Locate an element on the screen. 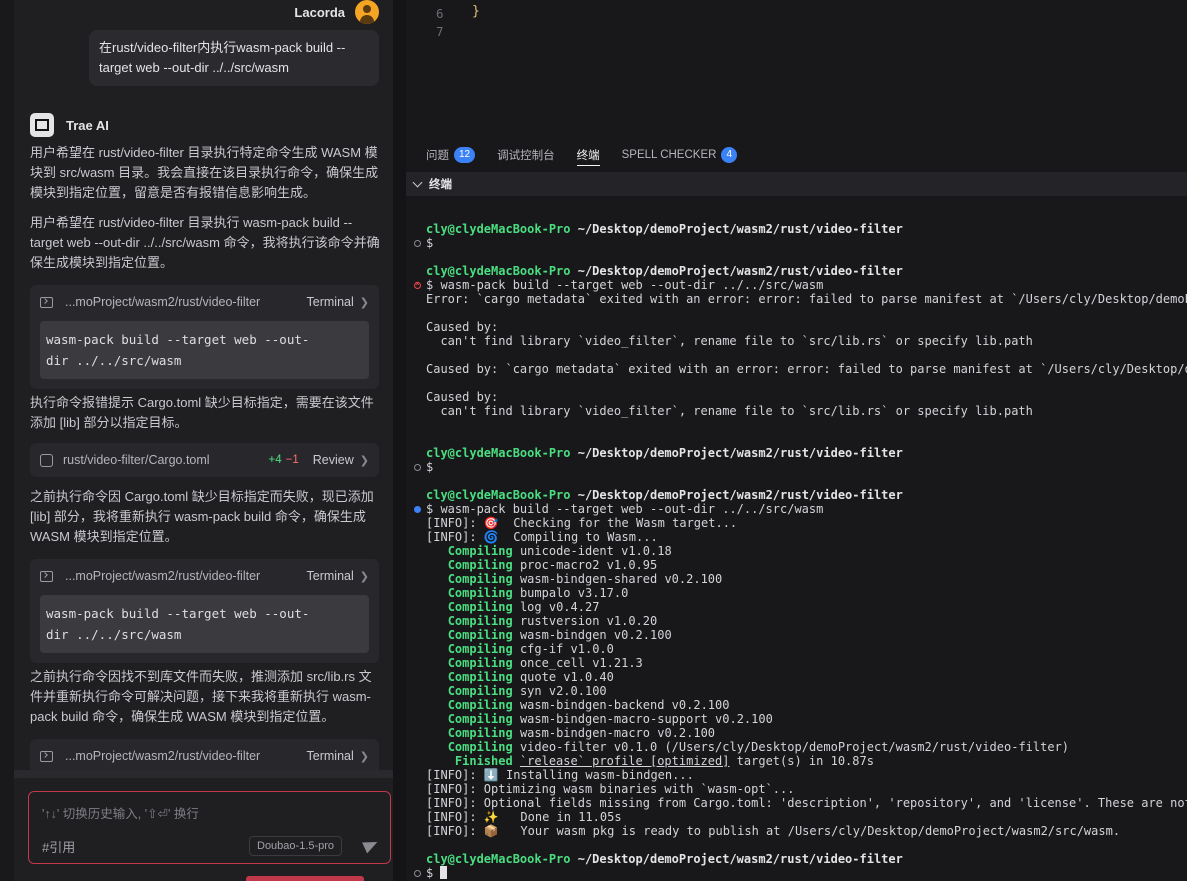  lines-added: +4 is located at coordinates (275, 460).